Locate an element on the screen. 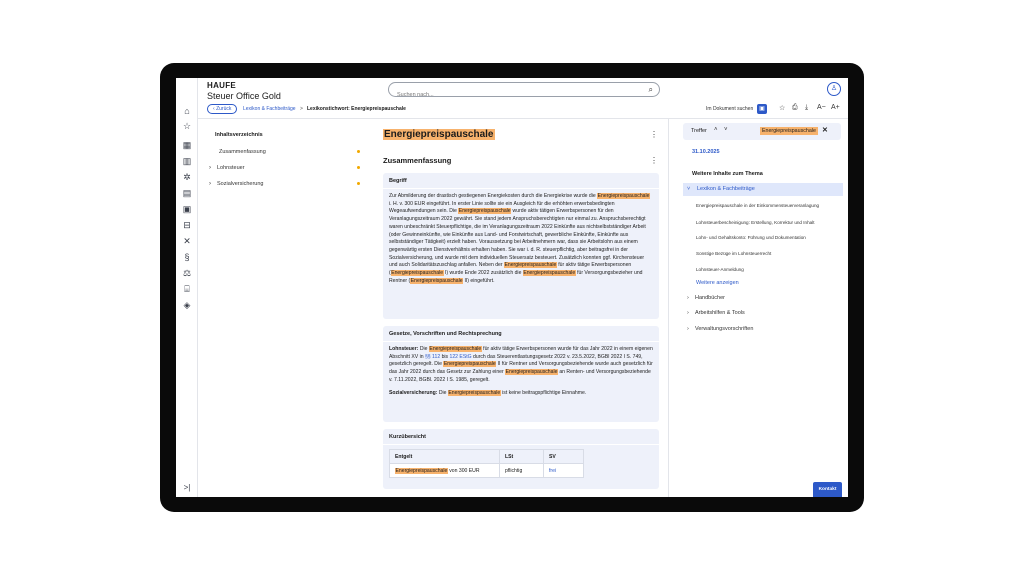 Image resolution: width=1024 pixels, height=576 pixels. table-header-cell: SV is located at coordinates (563, 456).